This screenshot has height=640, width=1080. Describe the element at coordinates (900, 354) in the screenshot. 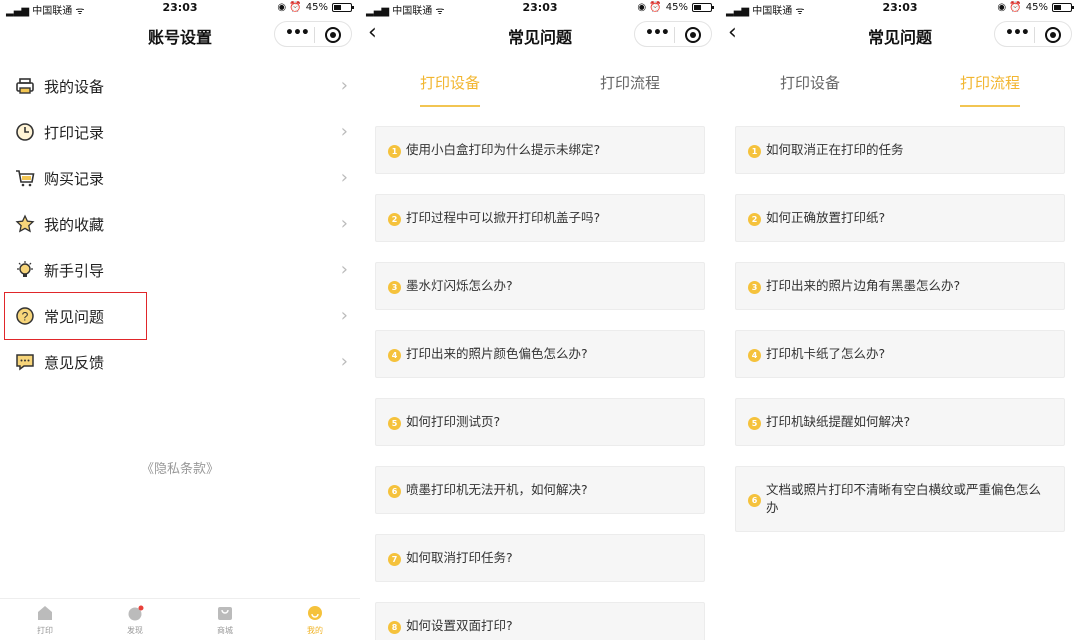

I see `question-card: 4 打印机卡纸了怎么办?` at that location.